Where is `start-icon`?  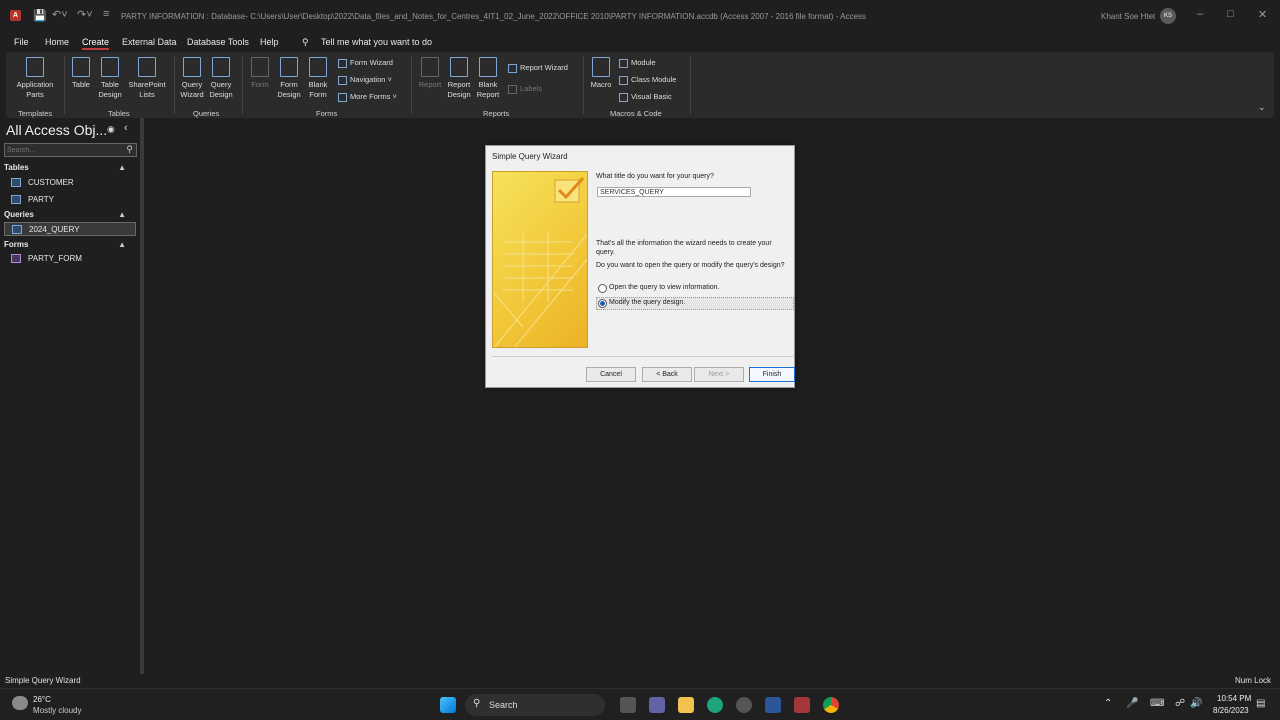
start-icon is located at coordinates (448, 705).